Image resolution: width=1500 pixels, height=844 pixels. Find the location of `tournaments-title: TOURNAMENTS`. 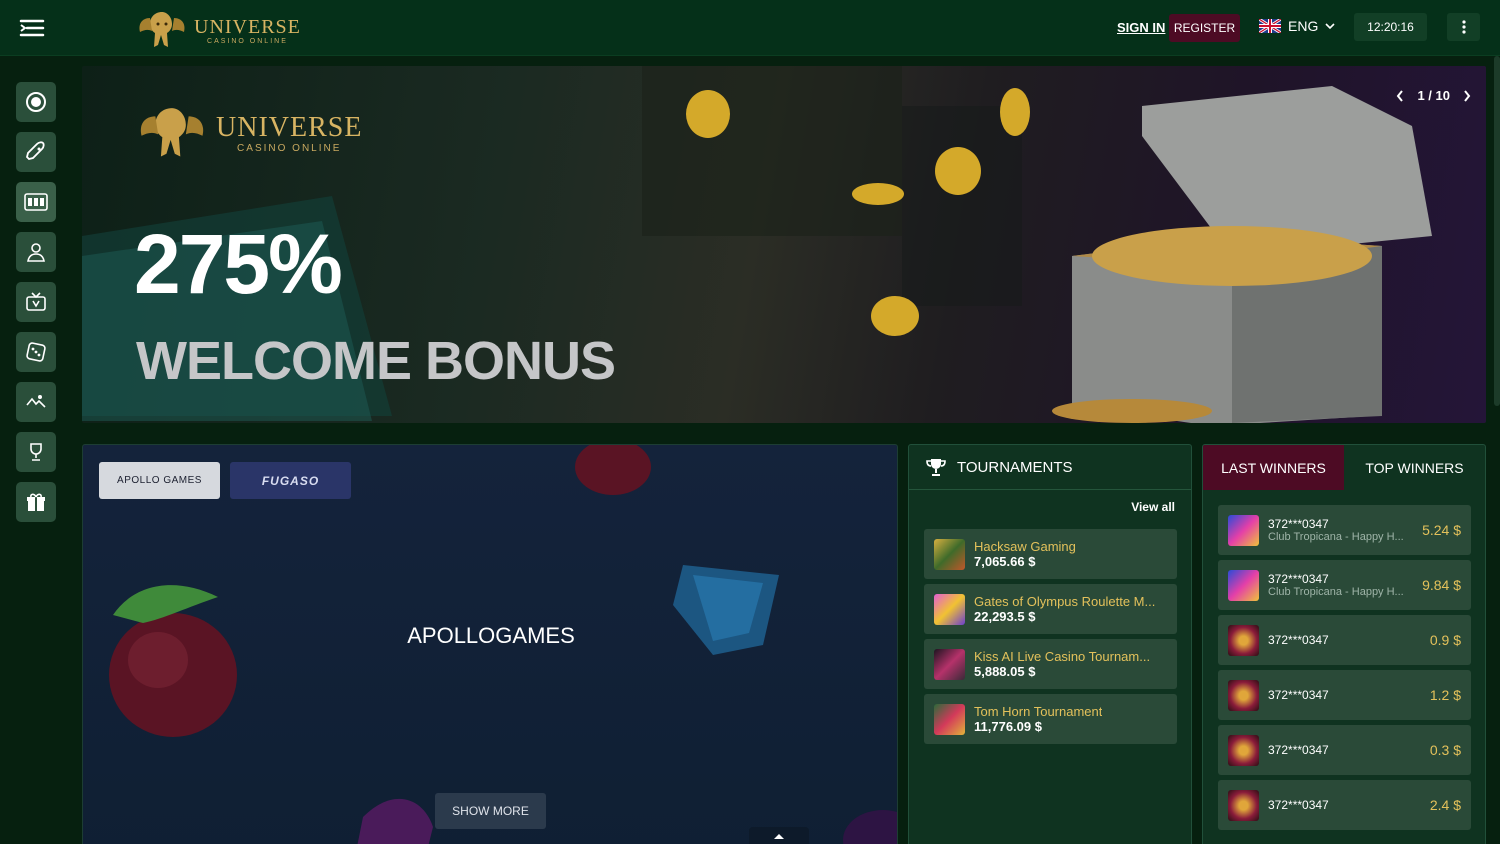

tournaments-title: TOURNAMENTS is located at coordinates (1015, 467).